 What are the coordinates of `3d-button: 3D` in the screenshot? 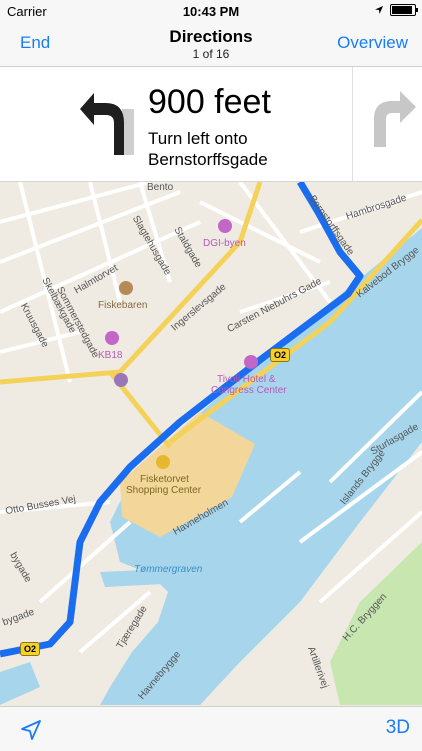 It's located at (398, 728).